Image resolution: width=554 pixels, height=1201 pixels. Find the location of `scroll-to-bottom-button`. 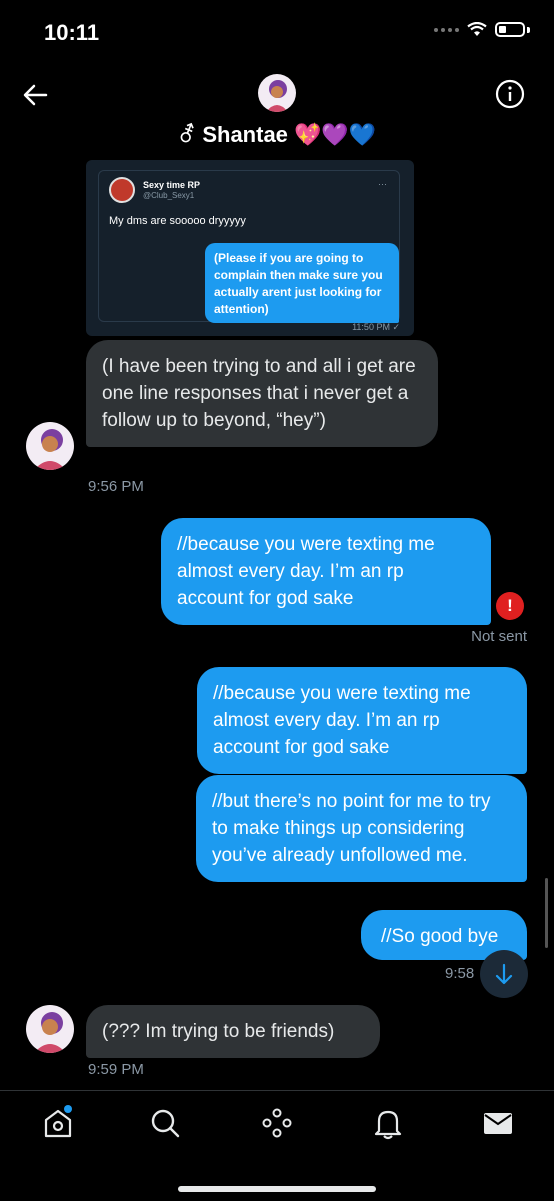

scroll-to-bottom-button is located at coordinates (504, 974).